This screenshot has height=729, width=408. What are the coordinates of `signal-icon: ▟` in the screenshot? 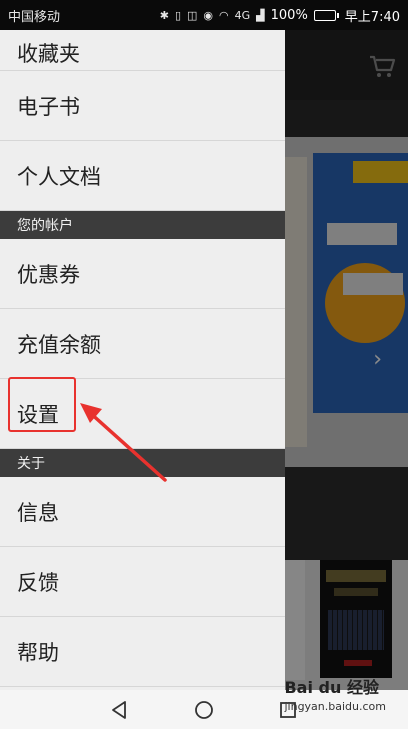 It's located at (260, 15).